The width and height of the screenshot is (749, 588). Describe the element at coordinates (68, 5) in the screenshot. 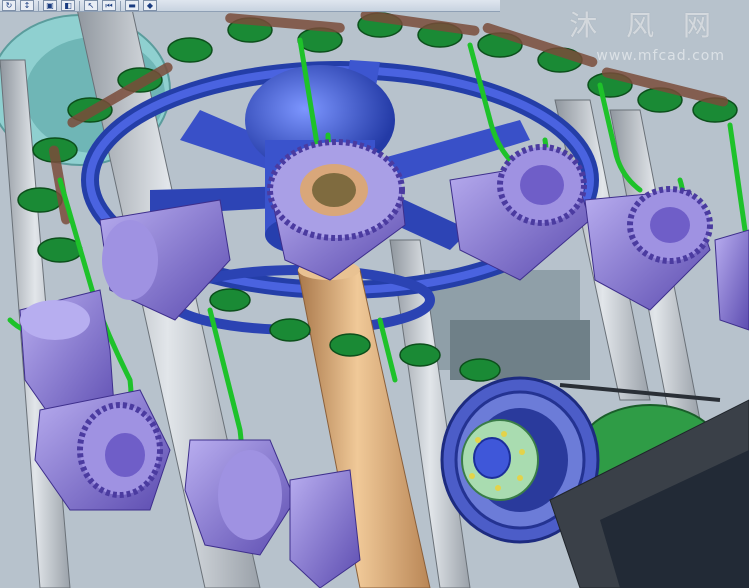

I see `view-orientation-icon: ◧` at that location.